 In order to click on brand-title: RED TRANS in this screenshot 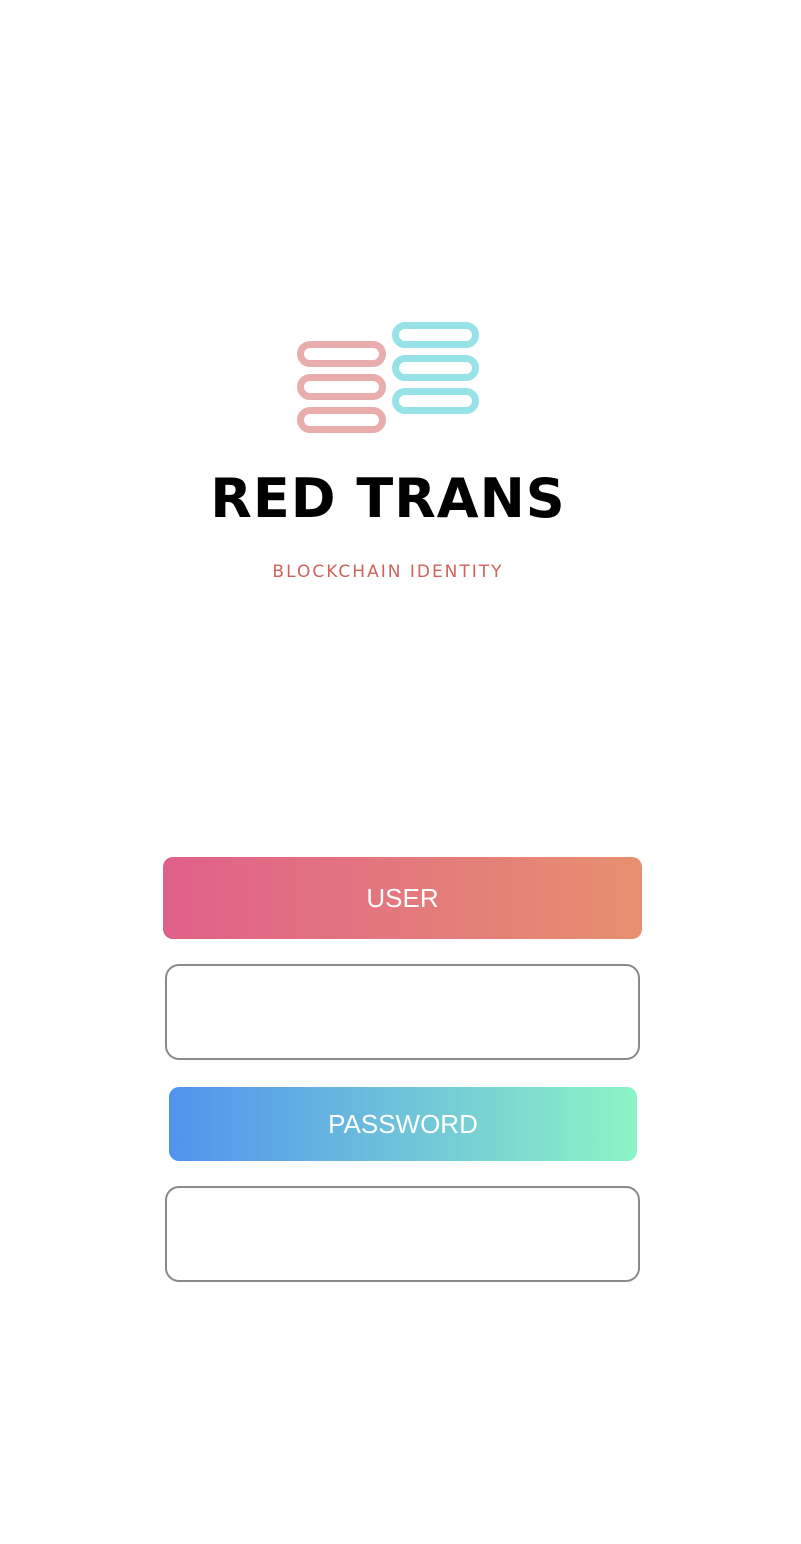, I will do `click(388, 498)`.